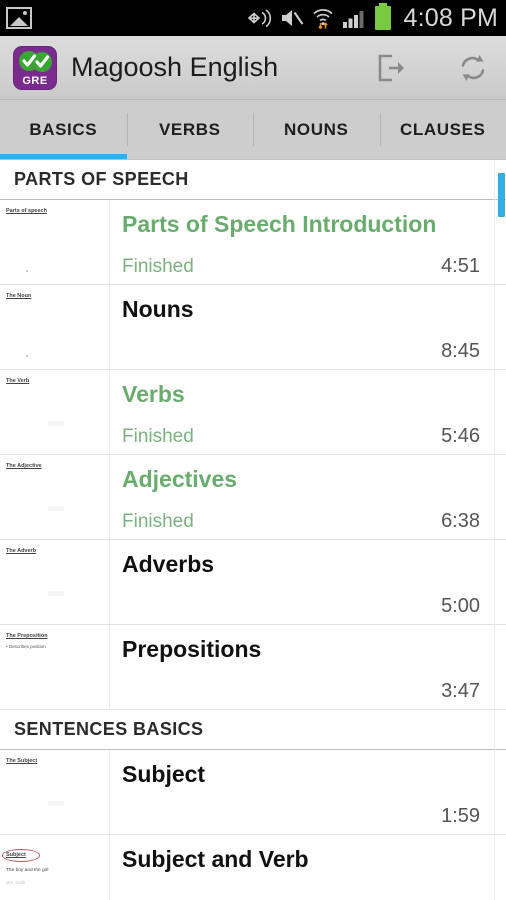 The height and width of the screenshot is (900, 506). I want to click on lesson-title: Nouns, so click(158, 309).